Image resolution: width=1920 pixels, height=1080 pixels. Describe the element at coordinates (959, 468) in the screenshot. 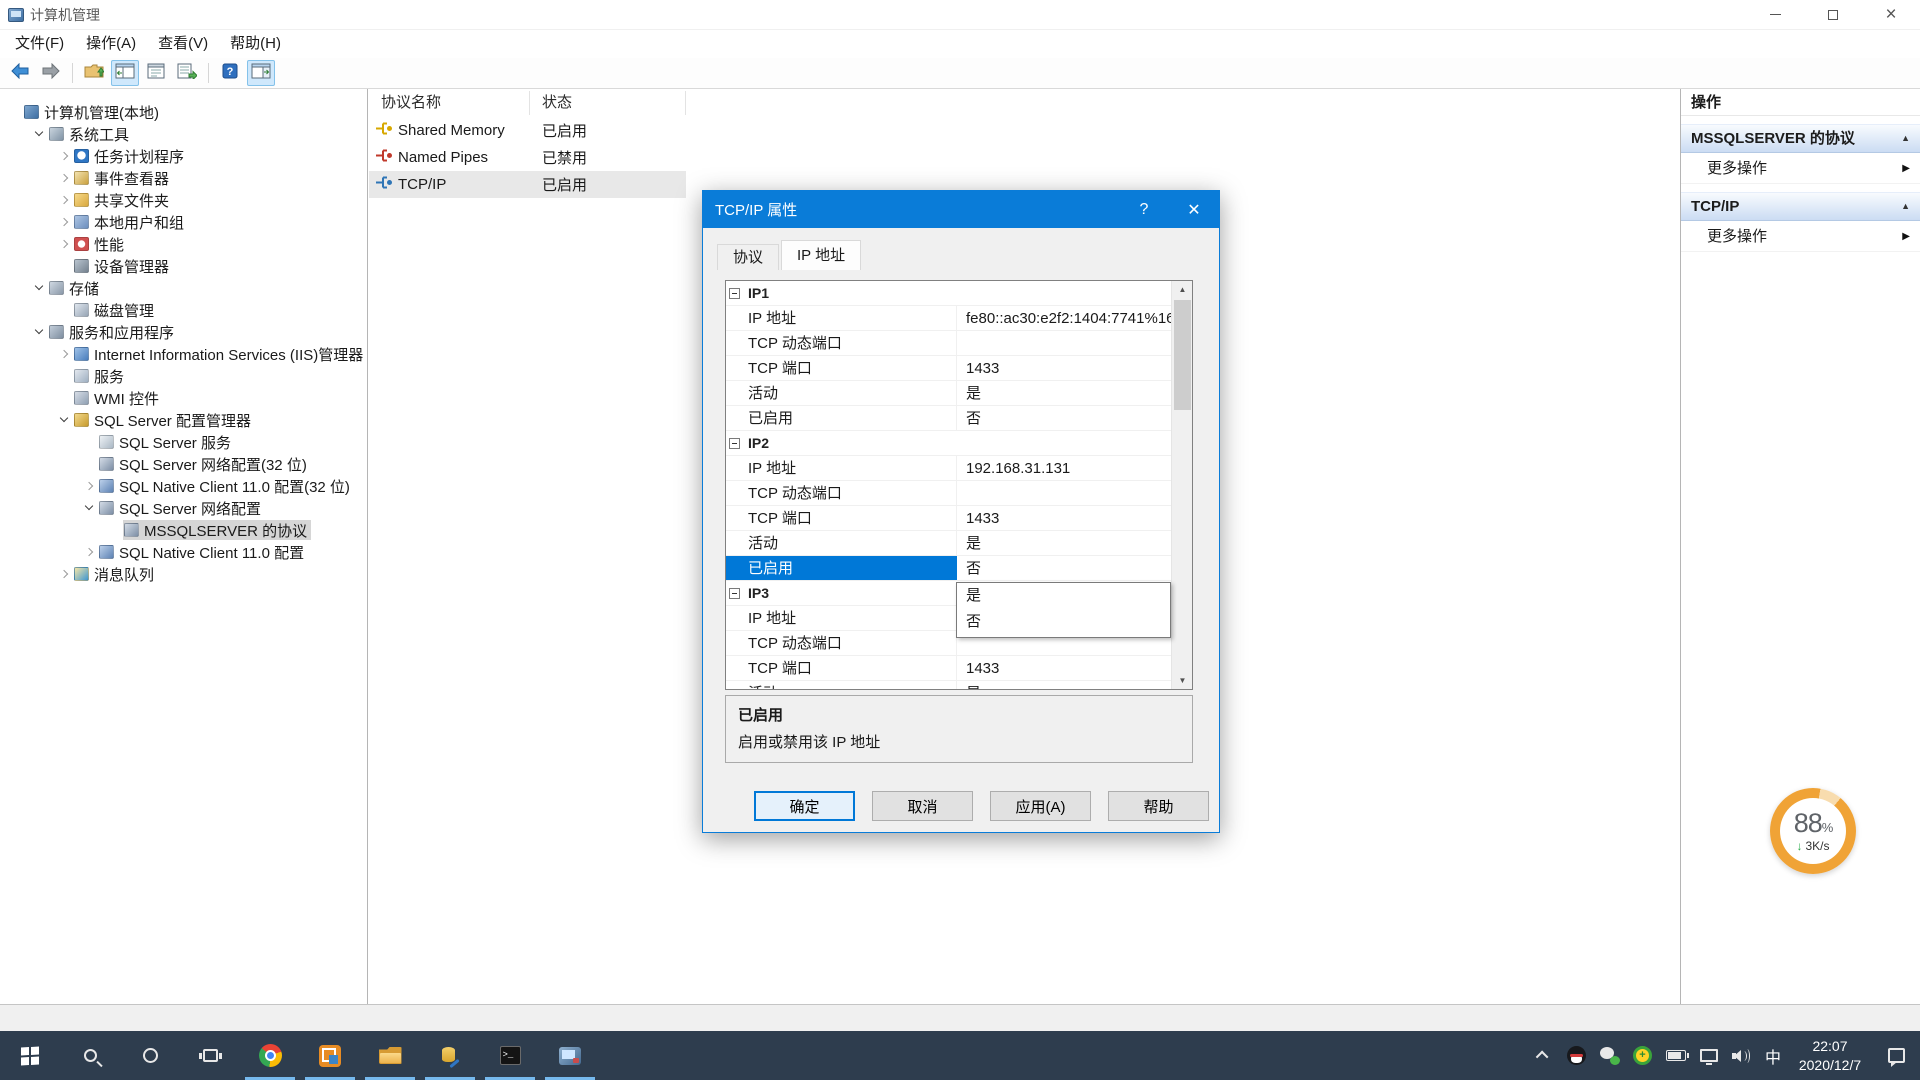

I see `grid-row: IP 地址 192.168.31.131` at that location.